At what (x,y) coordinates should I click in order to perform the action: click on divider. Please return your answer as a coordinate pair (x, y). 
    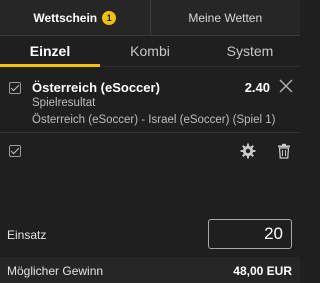
    Looking at the image, I should click on (150, 132).